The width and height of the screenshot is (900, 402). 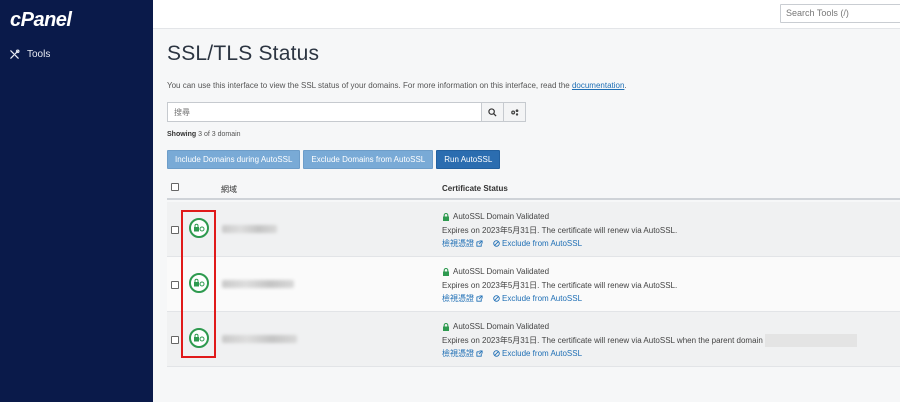 I want to click on description-period: ., so click(x=625, y=85).